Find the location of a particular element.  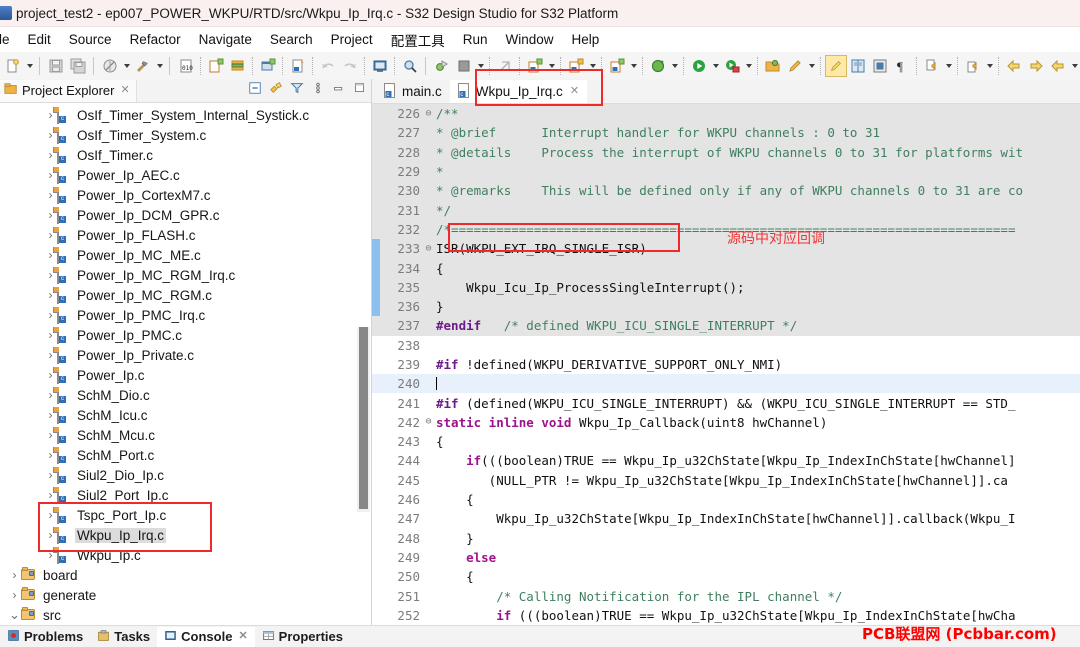

chevron-down-icon: ⌄ is located at coordinates (14, 615).